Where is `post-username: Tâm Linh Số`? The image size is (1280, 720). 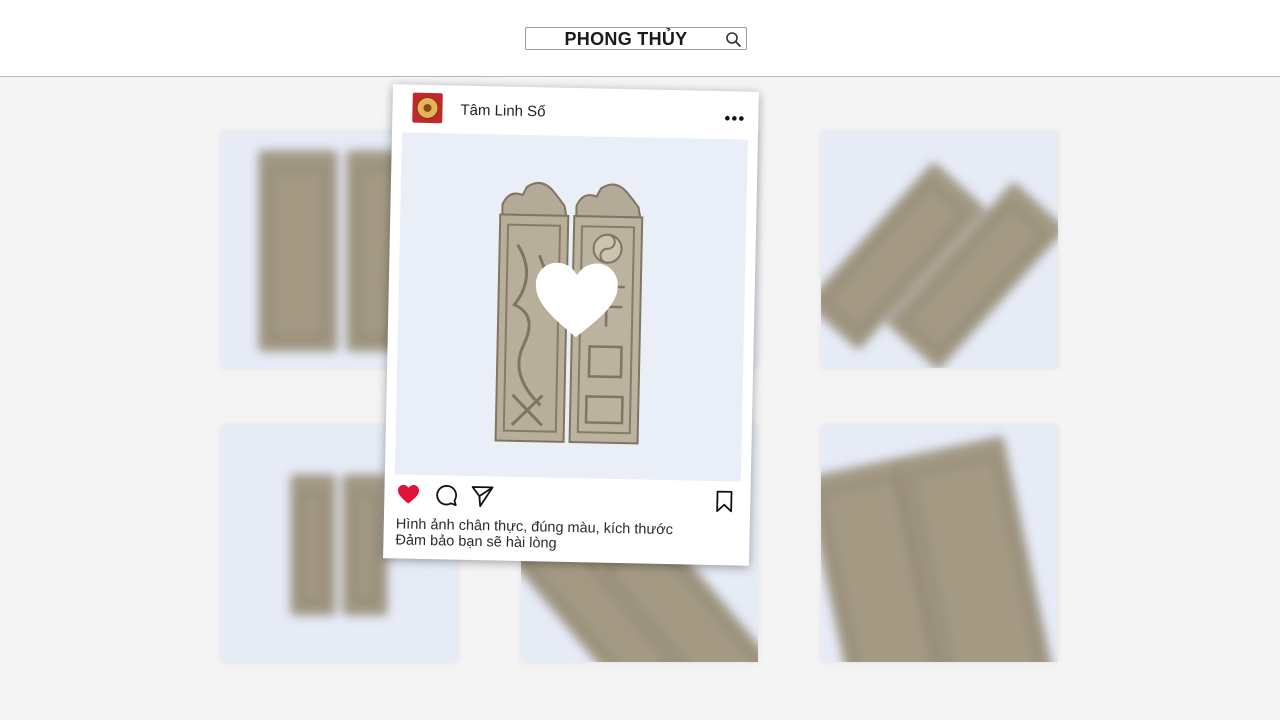 post-username: Tâm Linh Số is located at coordinates (502, 111).